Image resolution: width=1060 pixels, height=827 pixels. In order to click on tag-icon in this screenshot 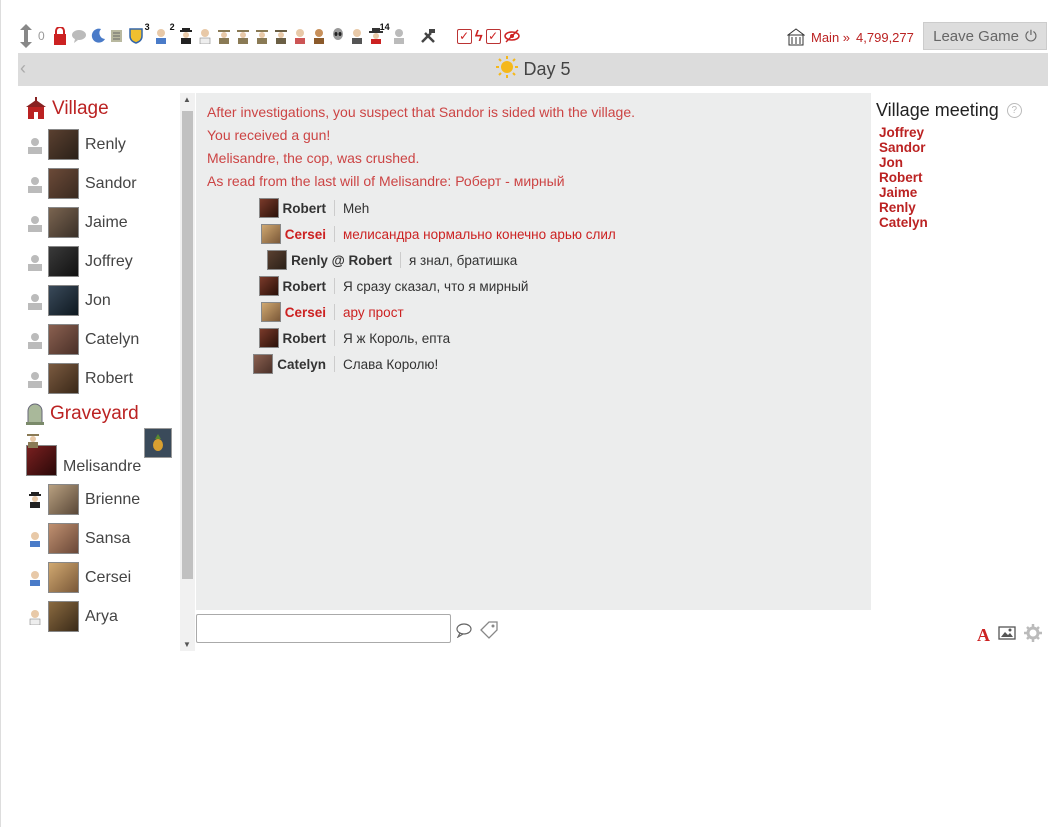, I will do `click(489, 632)`.